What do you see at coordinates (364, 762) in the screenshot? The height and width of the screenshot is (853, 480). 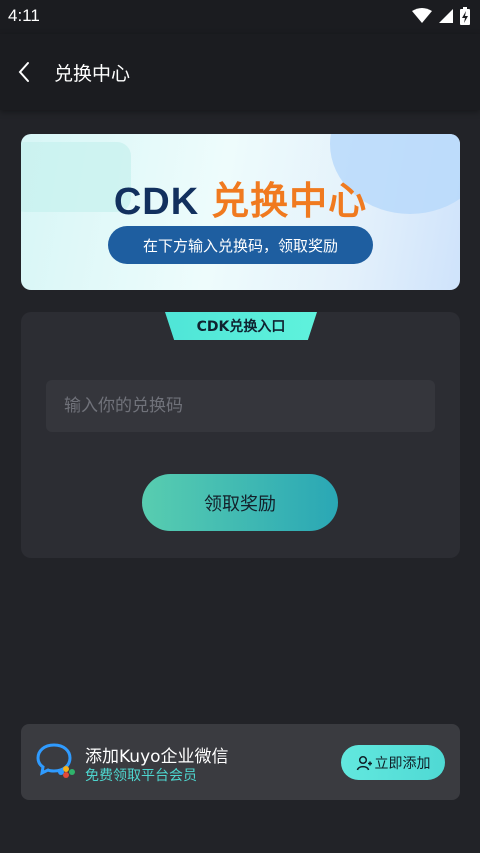 I see `add-user-icon` at bounding box center [364, 762].